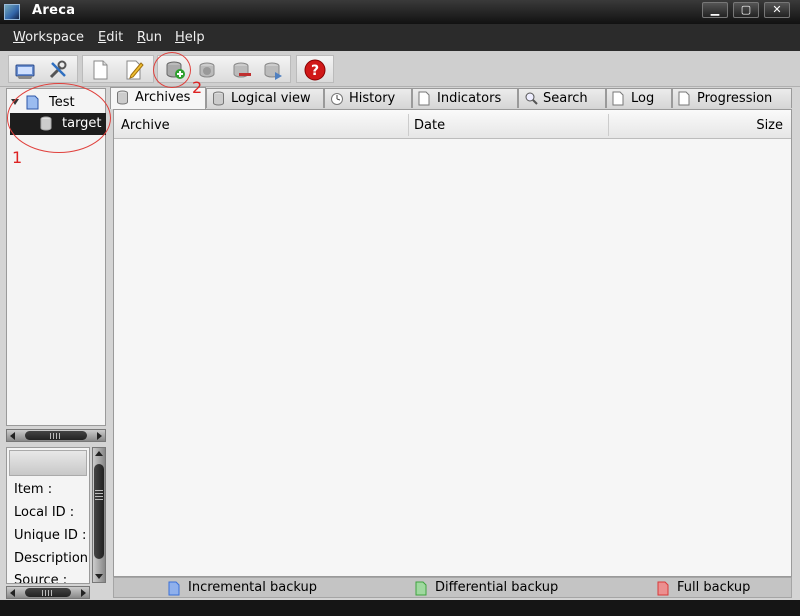 This screenshot has height=616, width=800. Describe the element at coordinates (663, 590) in the screenshot. I see `full-backup-icon` at that location.